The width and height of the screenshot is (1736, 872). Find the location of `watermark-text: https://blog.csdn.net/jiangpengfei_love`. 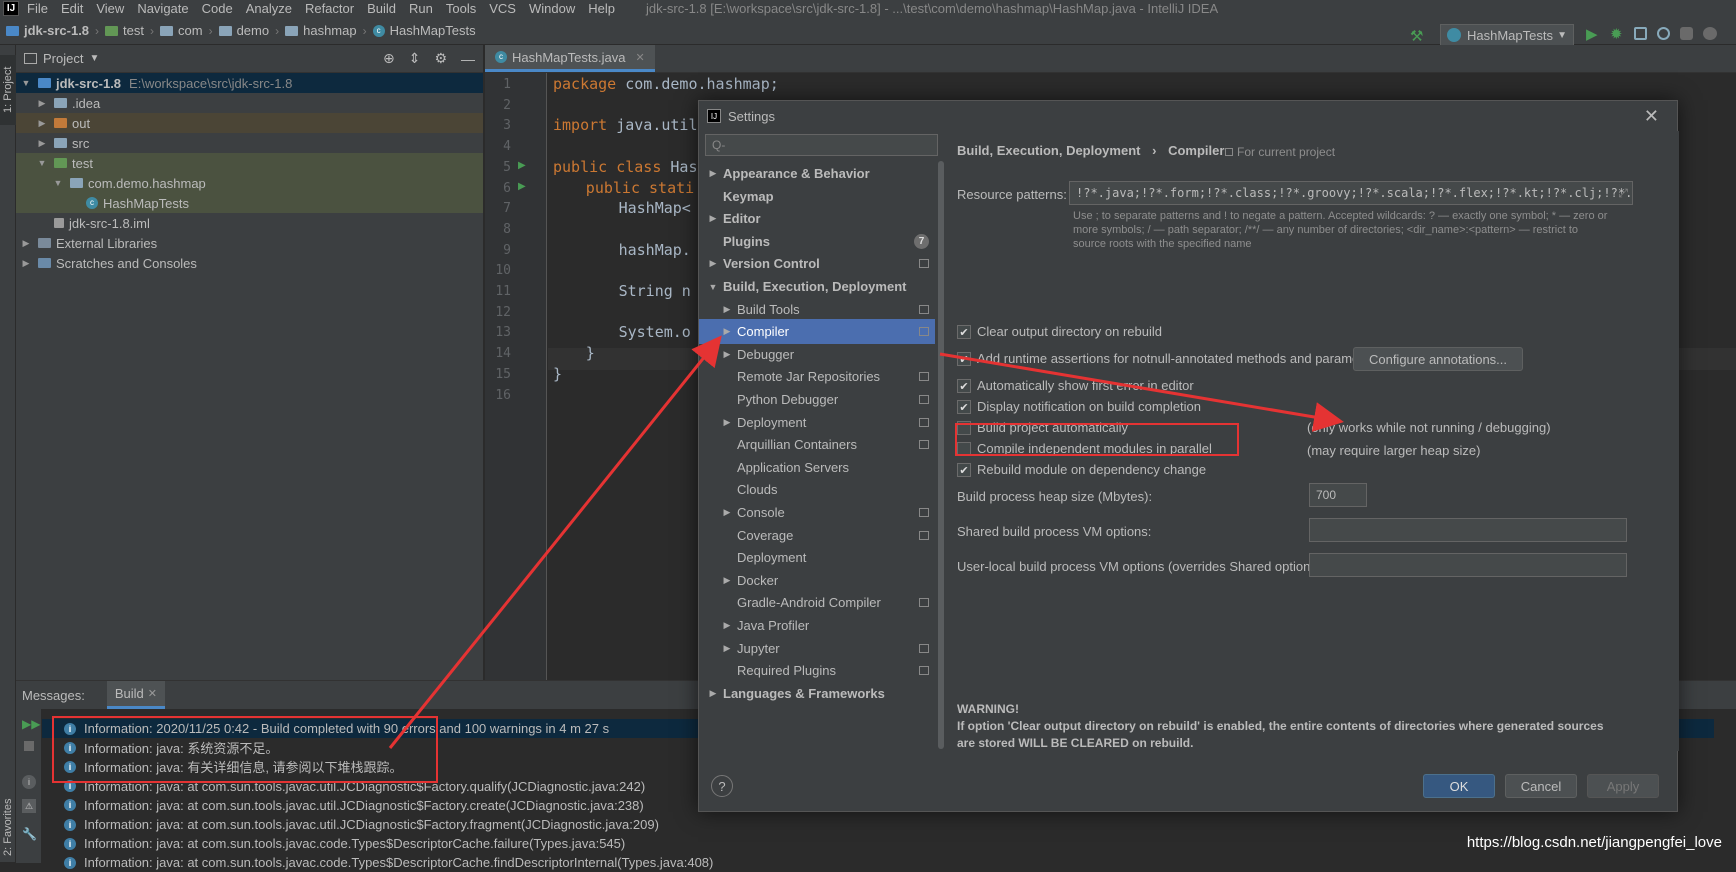

watermark-text: https://blog.csdn.net/jiangpengfei_love is located at coordinates (1594, 842).